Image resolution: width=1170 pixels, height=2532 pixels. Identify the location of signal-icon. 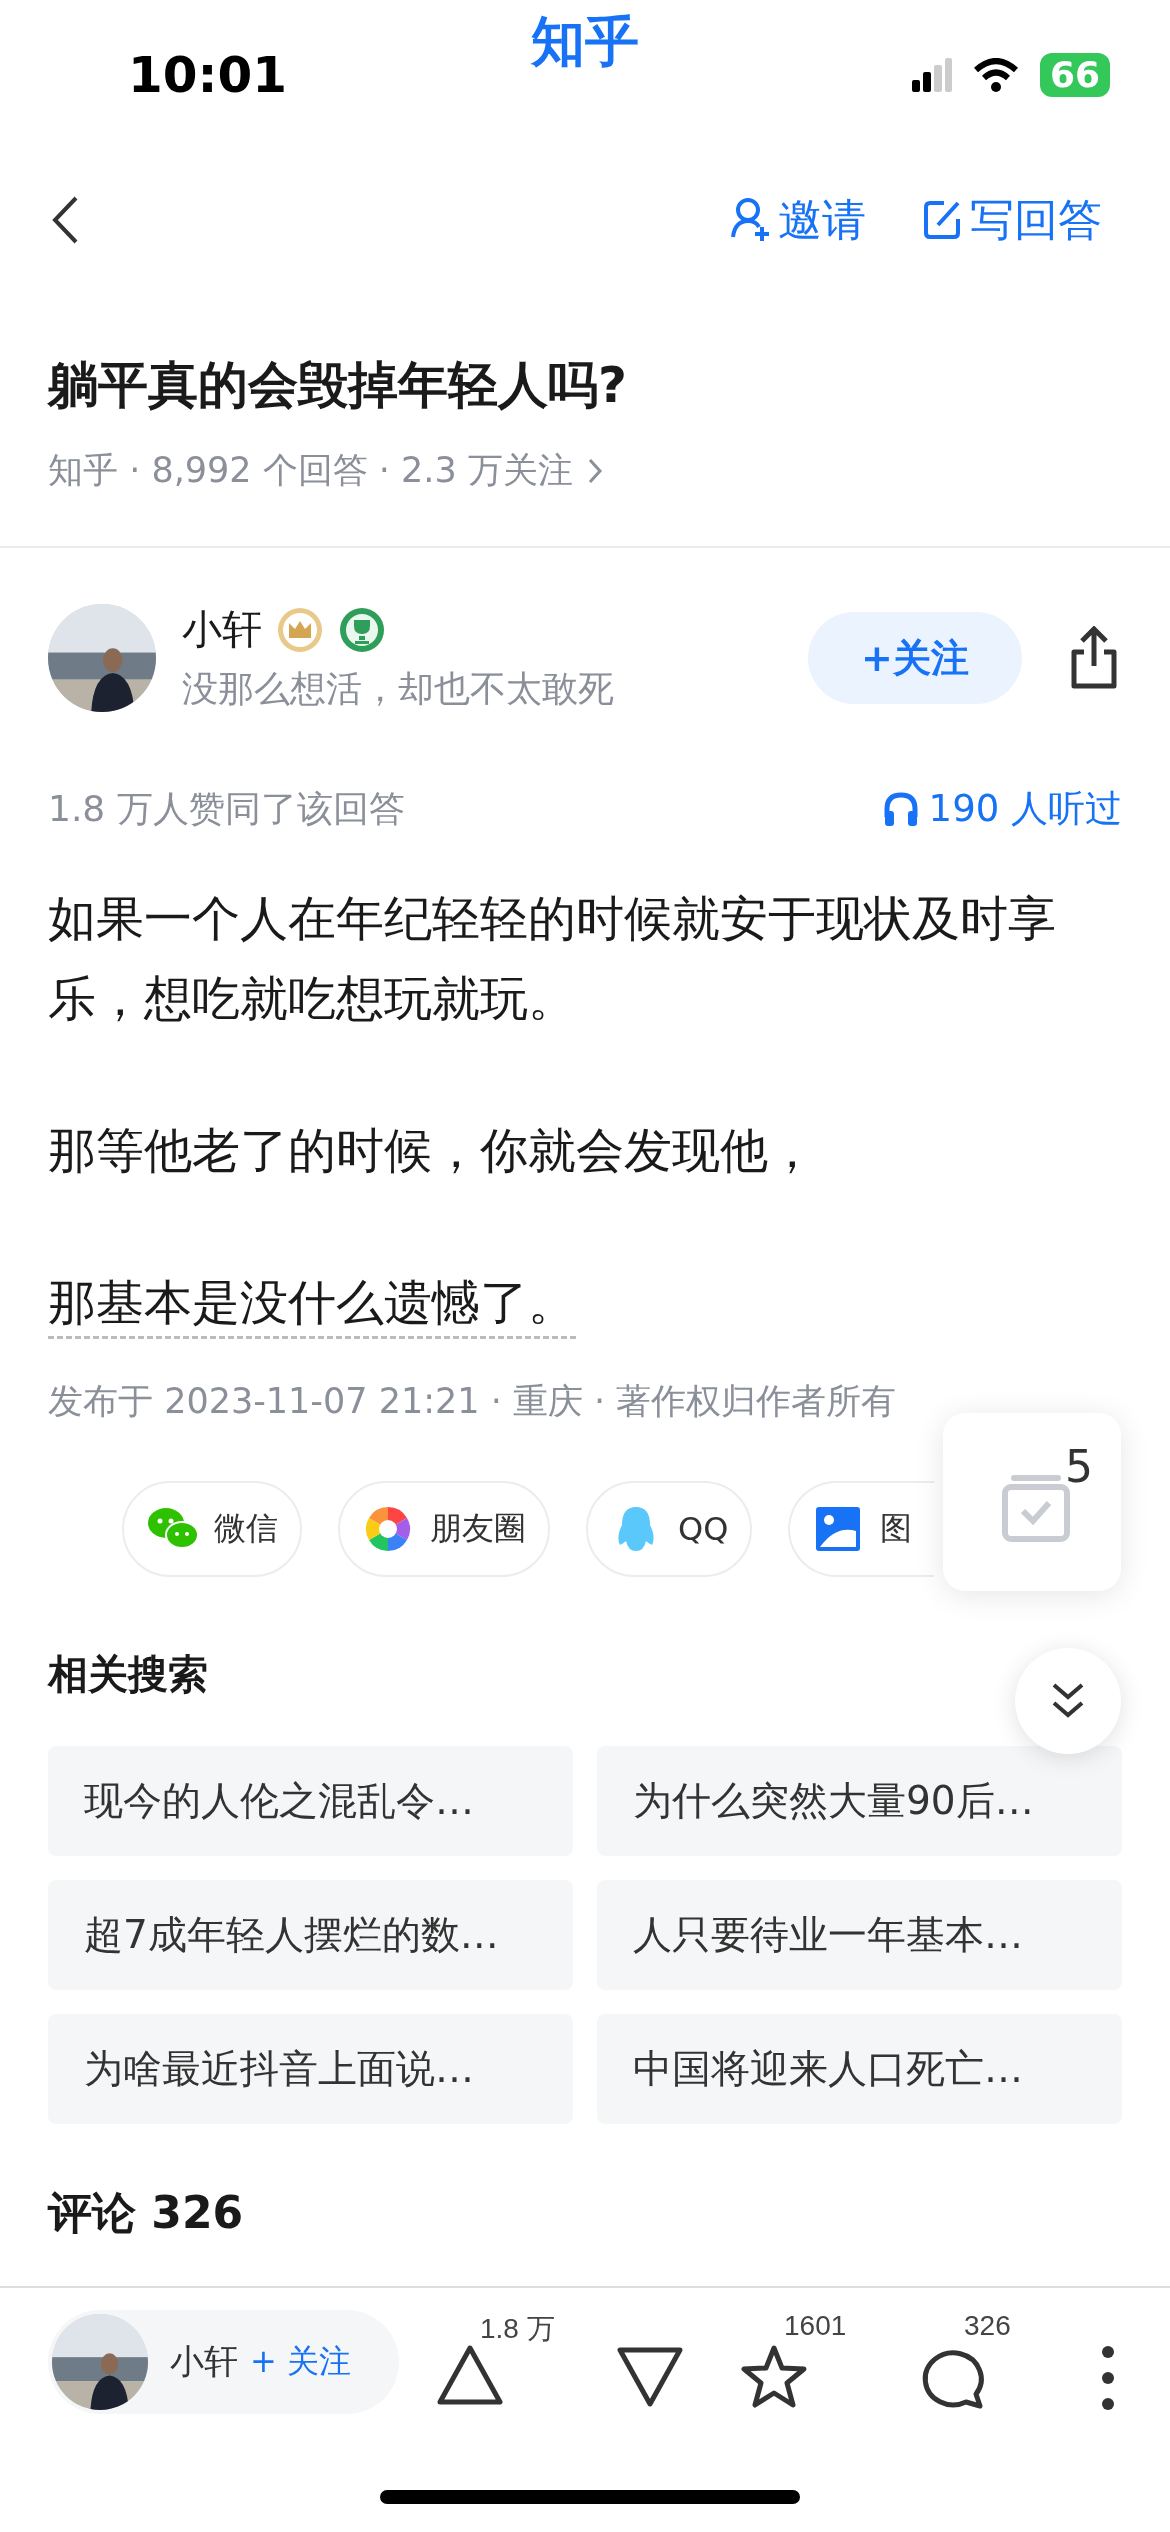
(931, 75).